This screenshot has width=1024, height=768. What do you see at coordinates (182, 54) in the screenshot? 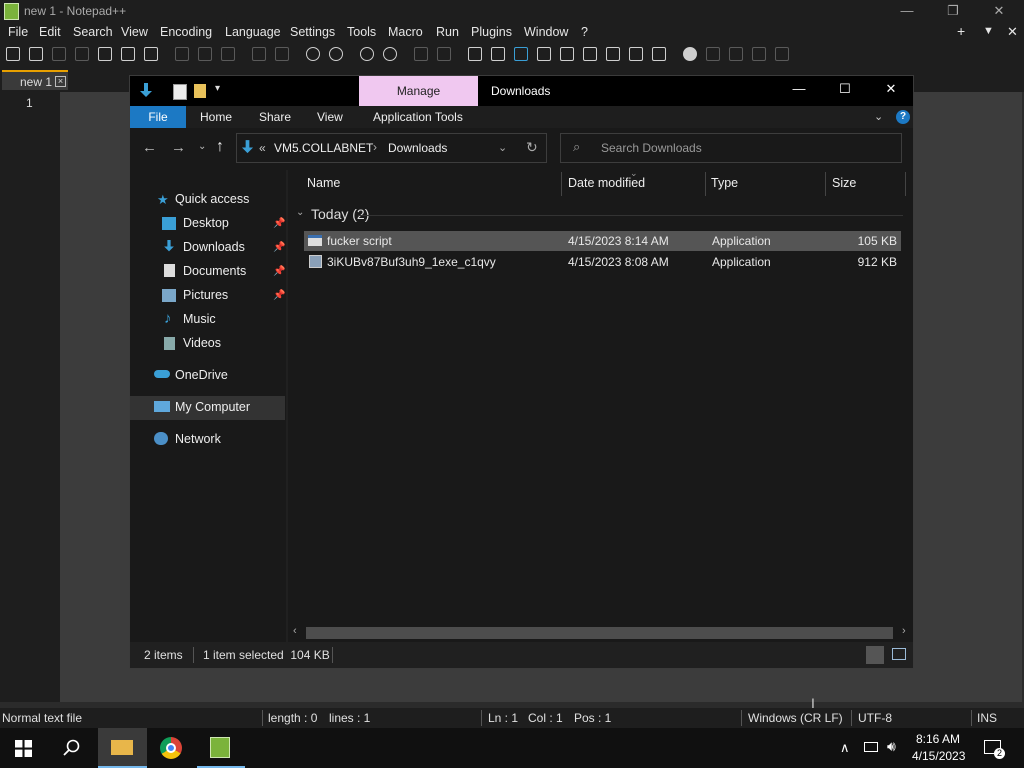
I see `cut-icon` at bounding box center [182, 54].